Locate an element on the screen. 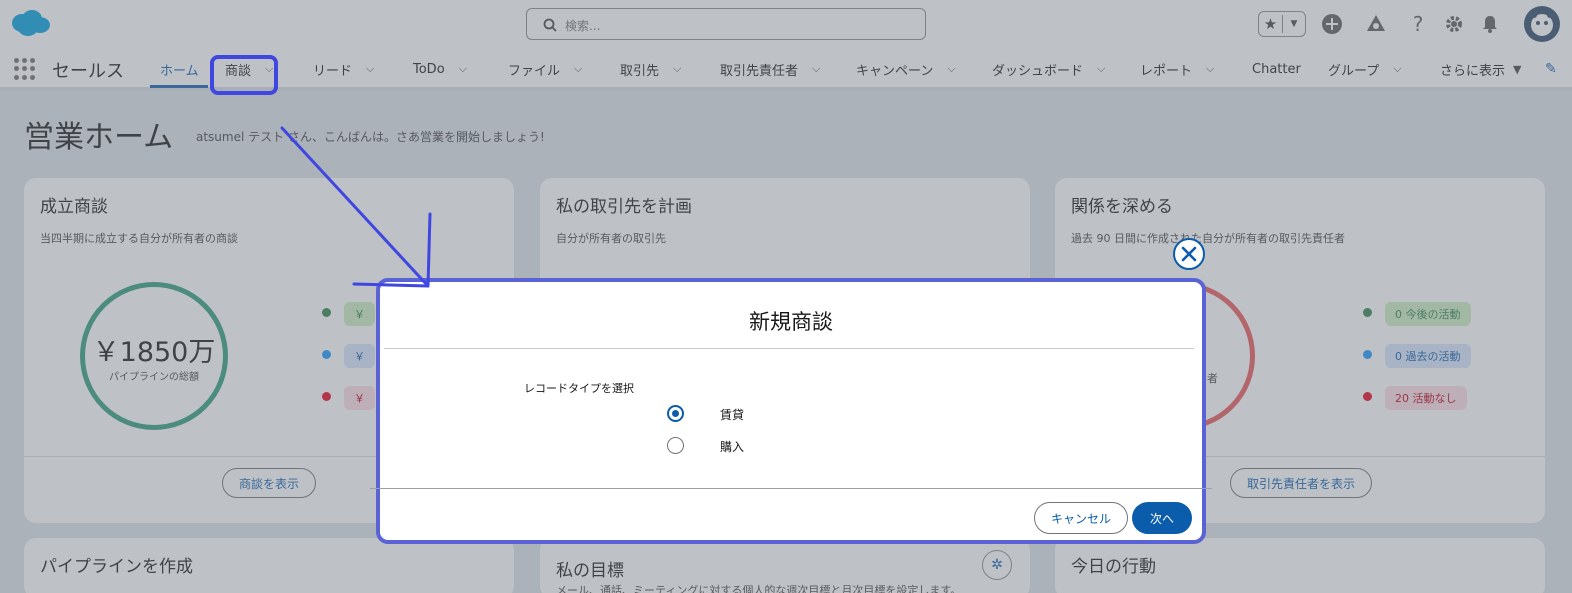 This screenshot has width=1572, height=593. annotation-arrow is located at coordinates (356, 207).